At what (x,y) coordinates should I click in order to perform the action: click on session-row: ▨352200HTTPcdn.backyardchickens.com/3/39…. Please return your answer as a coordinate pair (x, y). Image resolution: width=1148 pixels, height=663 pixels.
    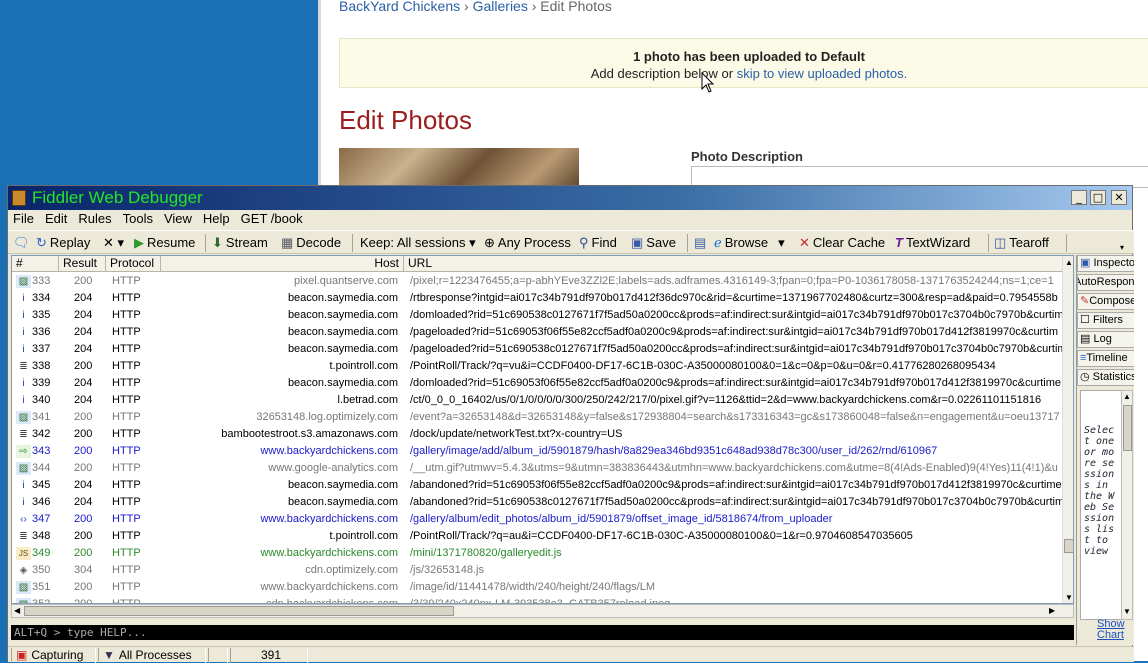
    Looking at the image, I should click on (537, 600).